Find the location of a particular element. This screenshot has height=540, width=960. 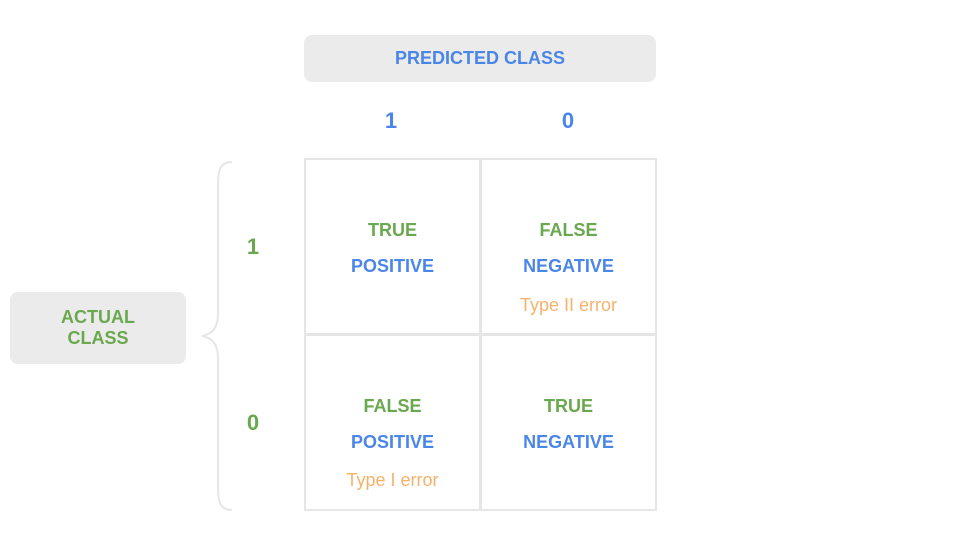

cell-true-positive: TRUE POSITIVE is located at coordinates (392, 246).